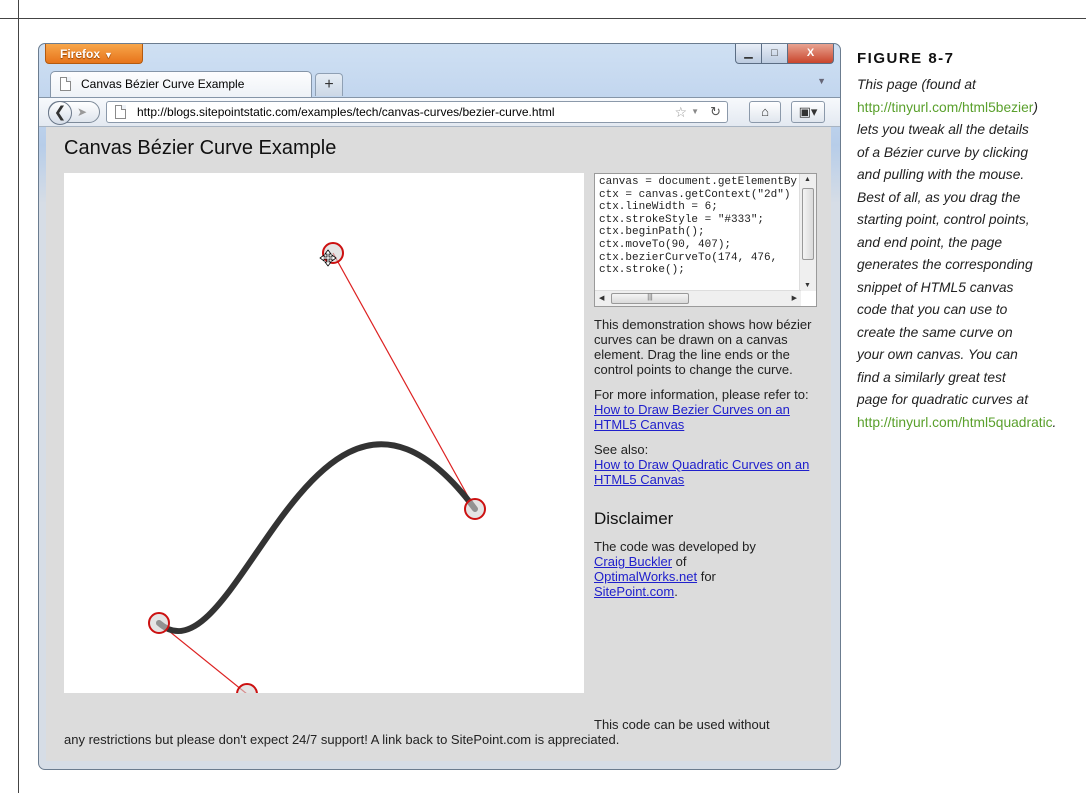  What do you see at coordinates (682, 724) in the screenshot?
I see `footer-line-1: This code can be used without` at bounding box center [682, 724].